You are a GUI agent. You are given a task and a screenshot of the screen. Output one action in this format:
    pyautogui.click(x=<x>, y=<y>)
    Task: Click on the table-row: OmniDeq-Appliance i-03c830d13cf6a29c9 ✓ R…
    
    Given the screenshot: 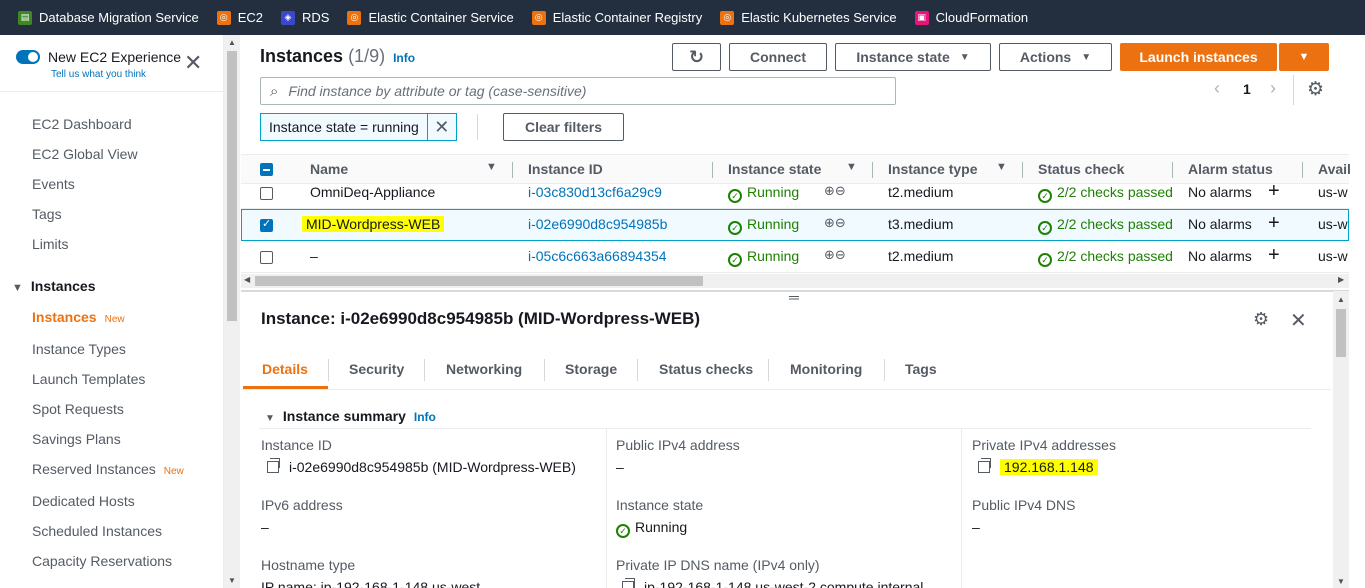 What is the action you would take?
    pyautogui.click(x=795, y=193)
    